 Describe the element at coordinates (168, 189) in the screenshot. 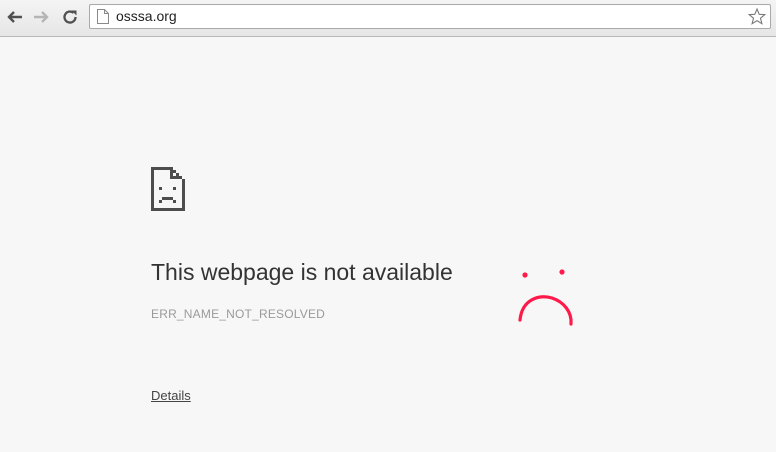

I see `sad-document-icon` at that location.